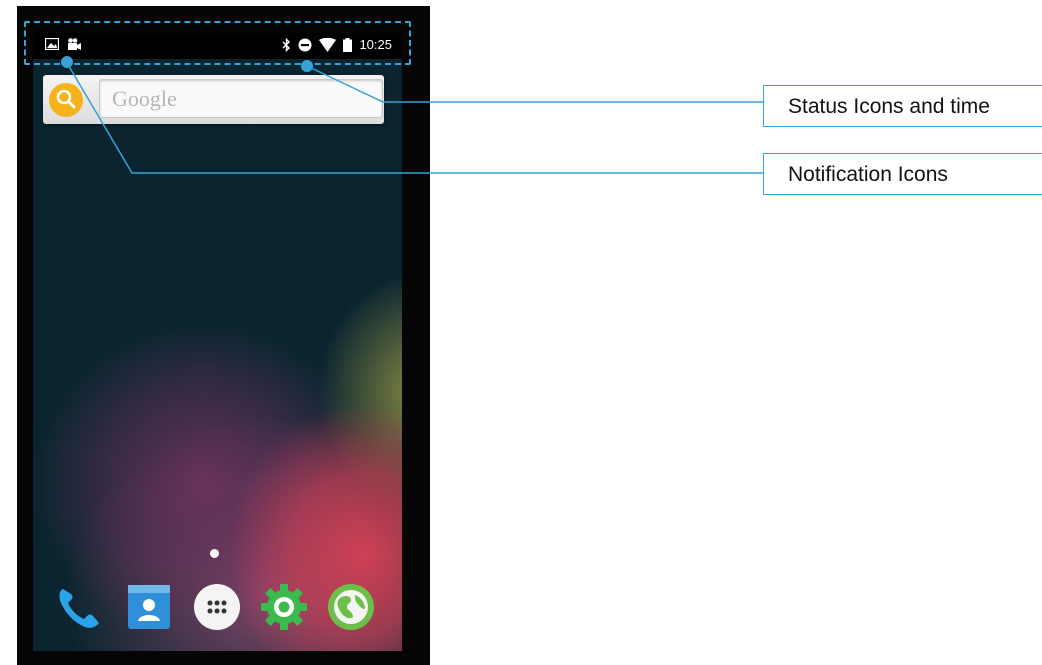 The image size is (1042, 665). I want to click on notification-callout: Notification Icons, so click(902, 174).